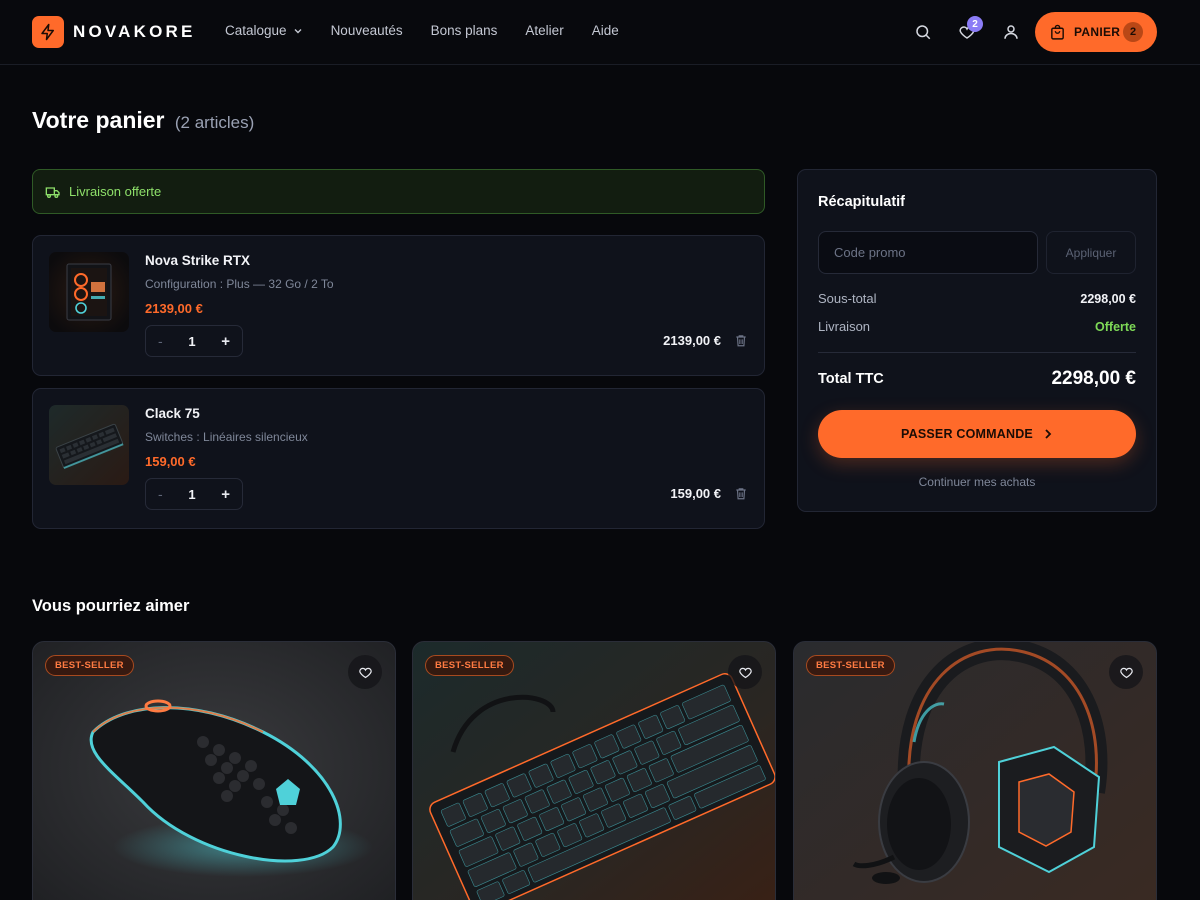 The width and height of the screenshot is (1200, 900). I want to click on nav-bons-plans: Bons plans, so click(464, 30).